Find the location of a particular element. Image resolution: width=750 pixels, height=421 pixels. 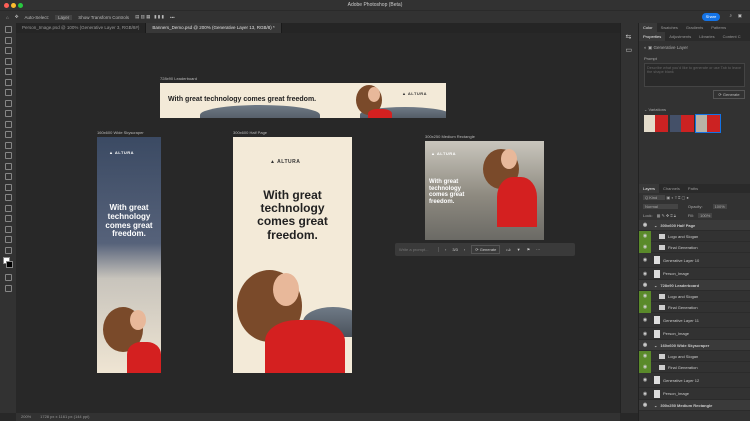

quick-mask-icon is located at coordinates (8, 277).